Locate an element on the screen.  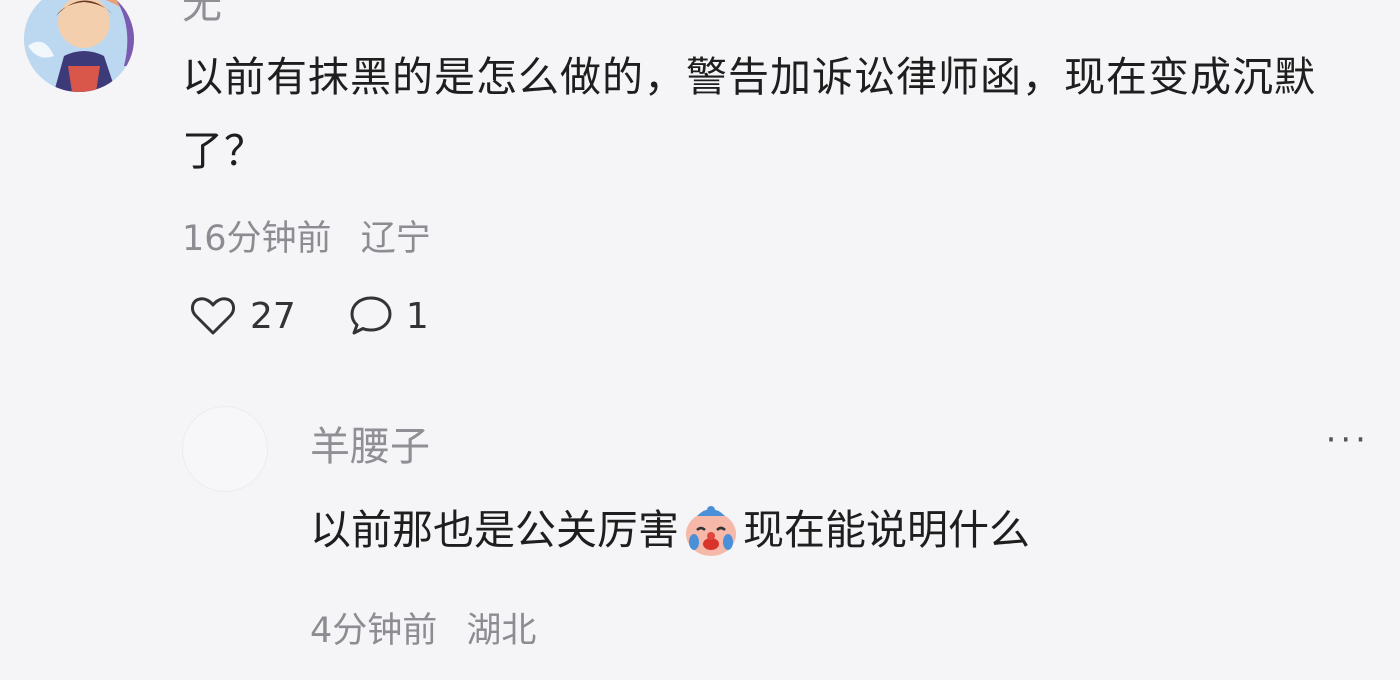
avatar is located at coordinates (79, 46).